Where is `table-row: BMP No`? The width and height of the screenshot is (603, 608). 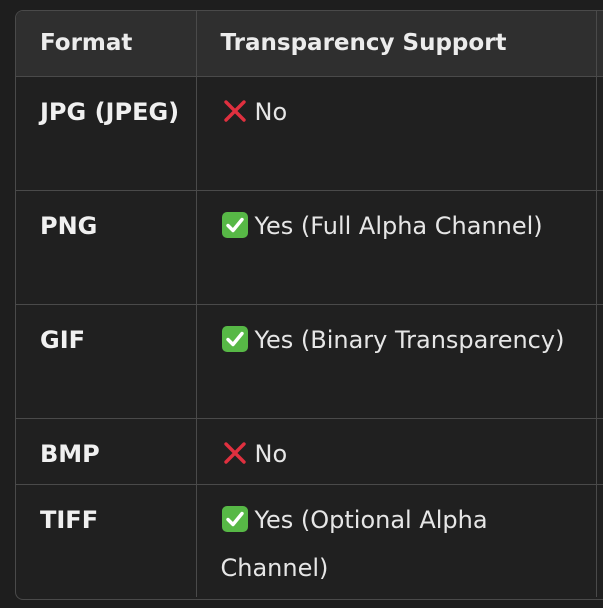 table-row: BMP No is located at coordinates (309, 451).